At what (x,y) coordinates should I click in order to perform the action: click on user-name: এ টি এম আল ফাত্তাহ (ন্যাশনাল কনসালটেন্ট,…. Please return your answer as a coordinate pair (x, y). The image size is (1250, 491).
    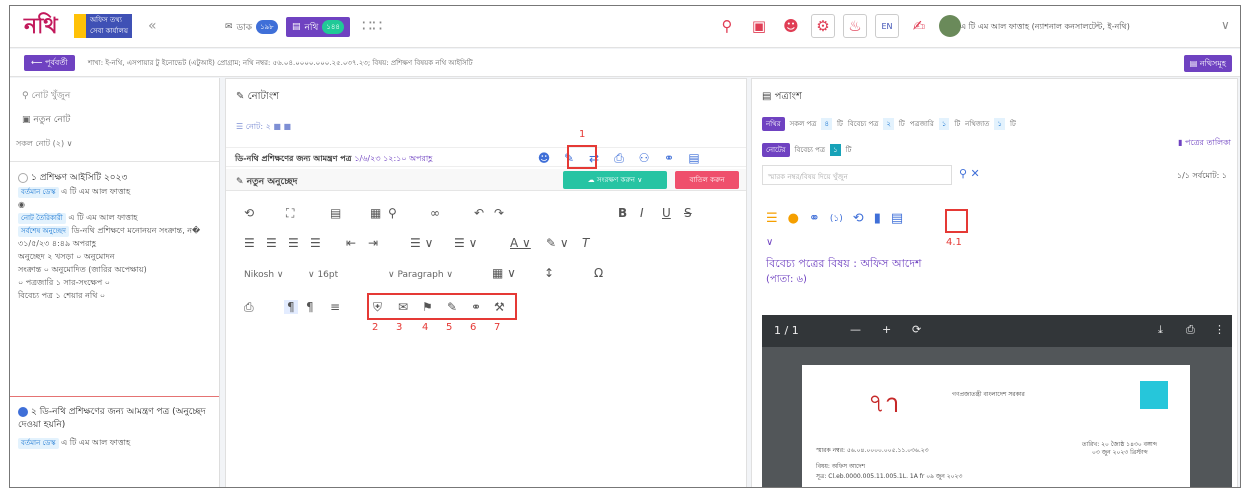
    Looking at the image, I should click on (1045, 27).